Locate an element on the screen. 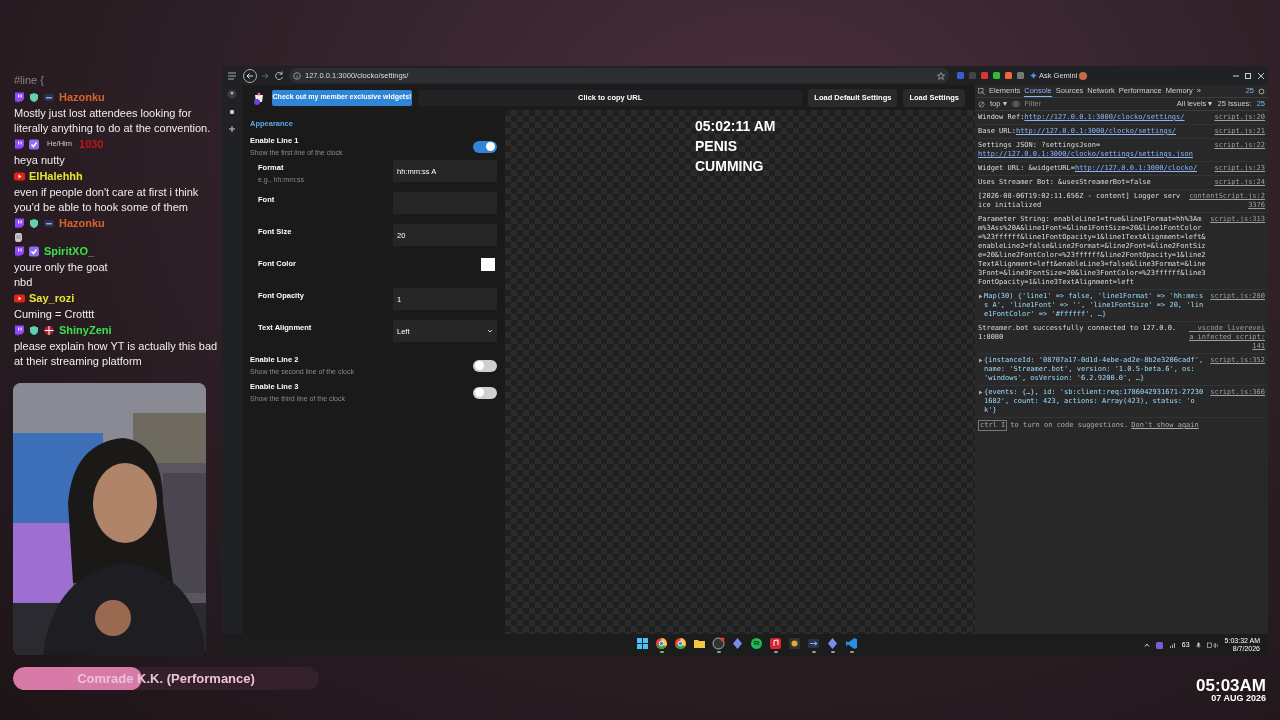  chat-text: #line { is located at coordinates (29, 80).